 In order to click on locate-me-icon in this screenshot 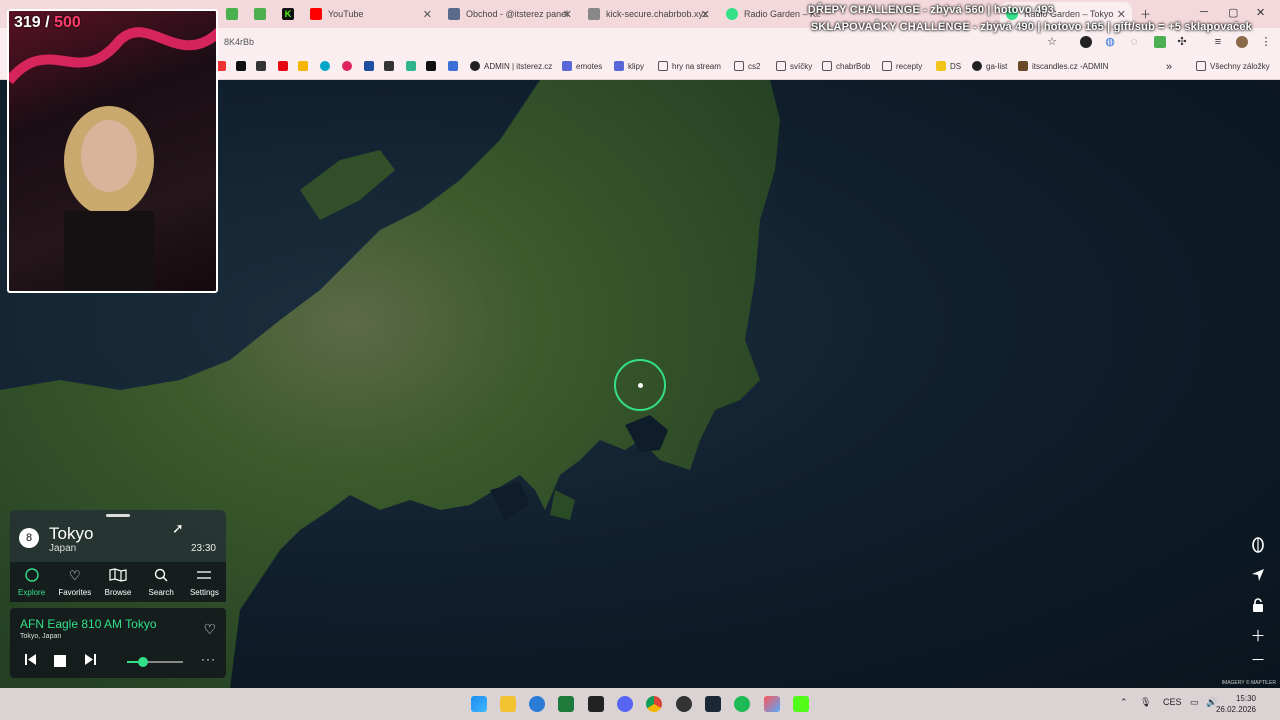, I will do `click(1258, 575)`.